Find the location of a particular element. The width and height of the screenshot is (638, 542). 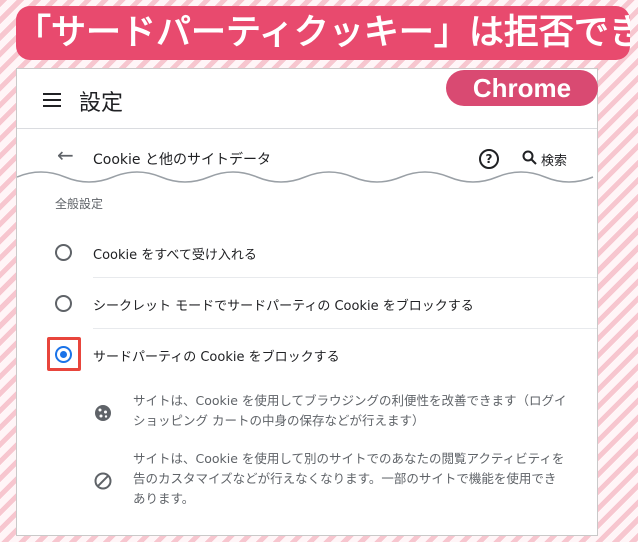

cookie-icon is located at coordinates (103, 413).